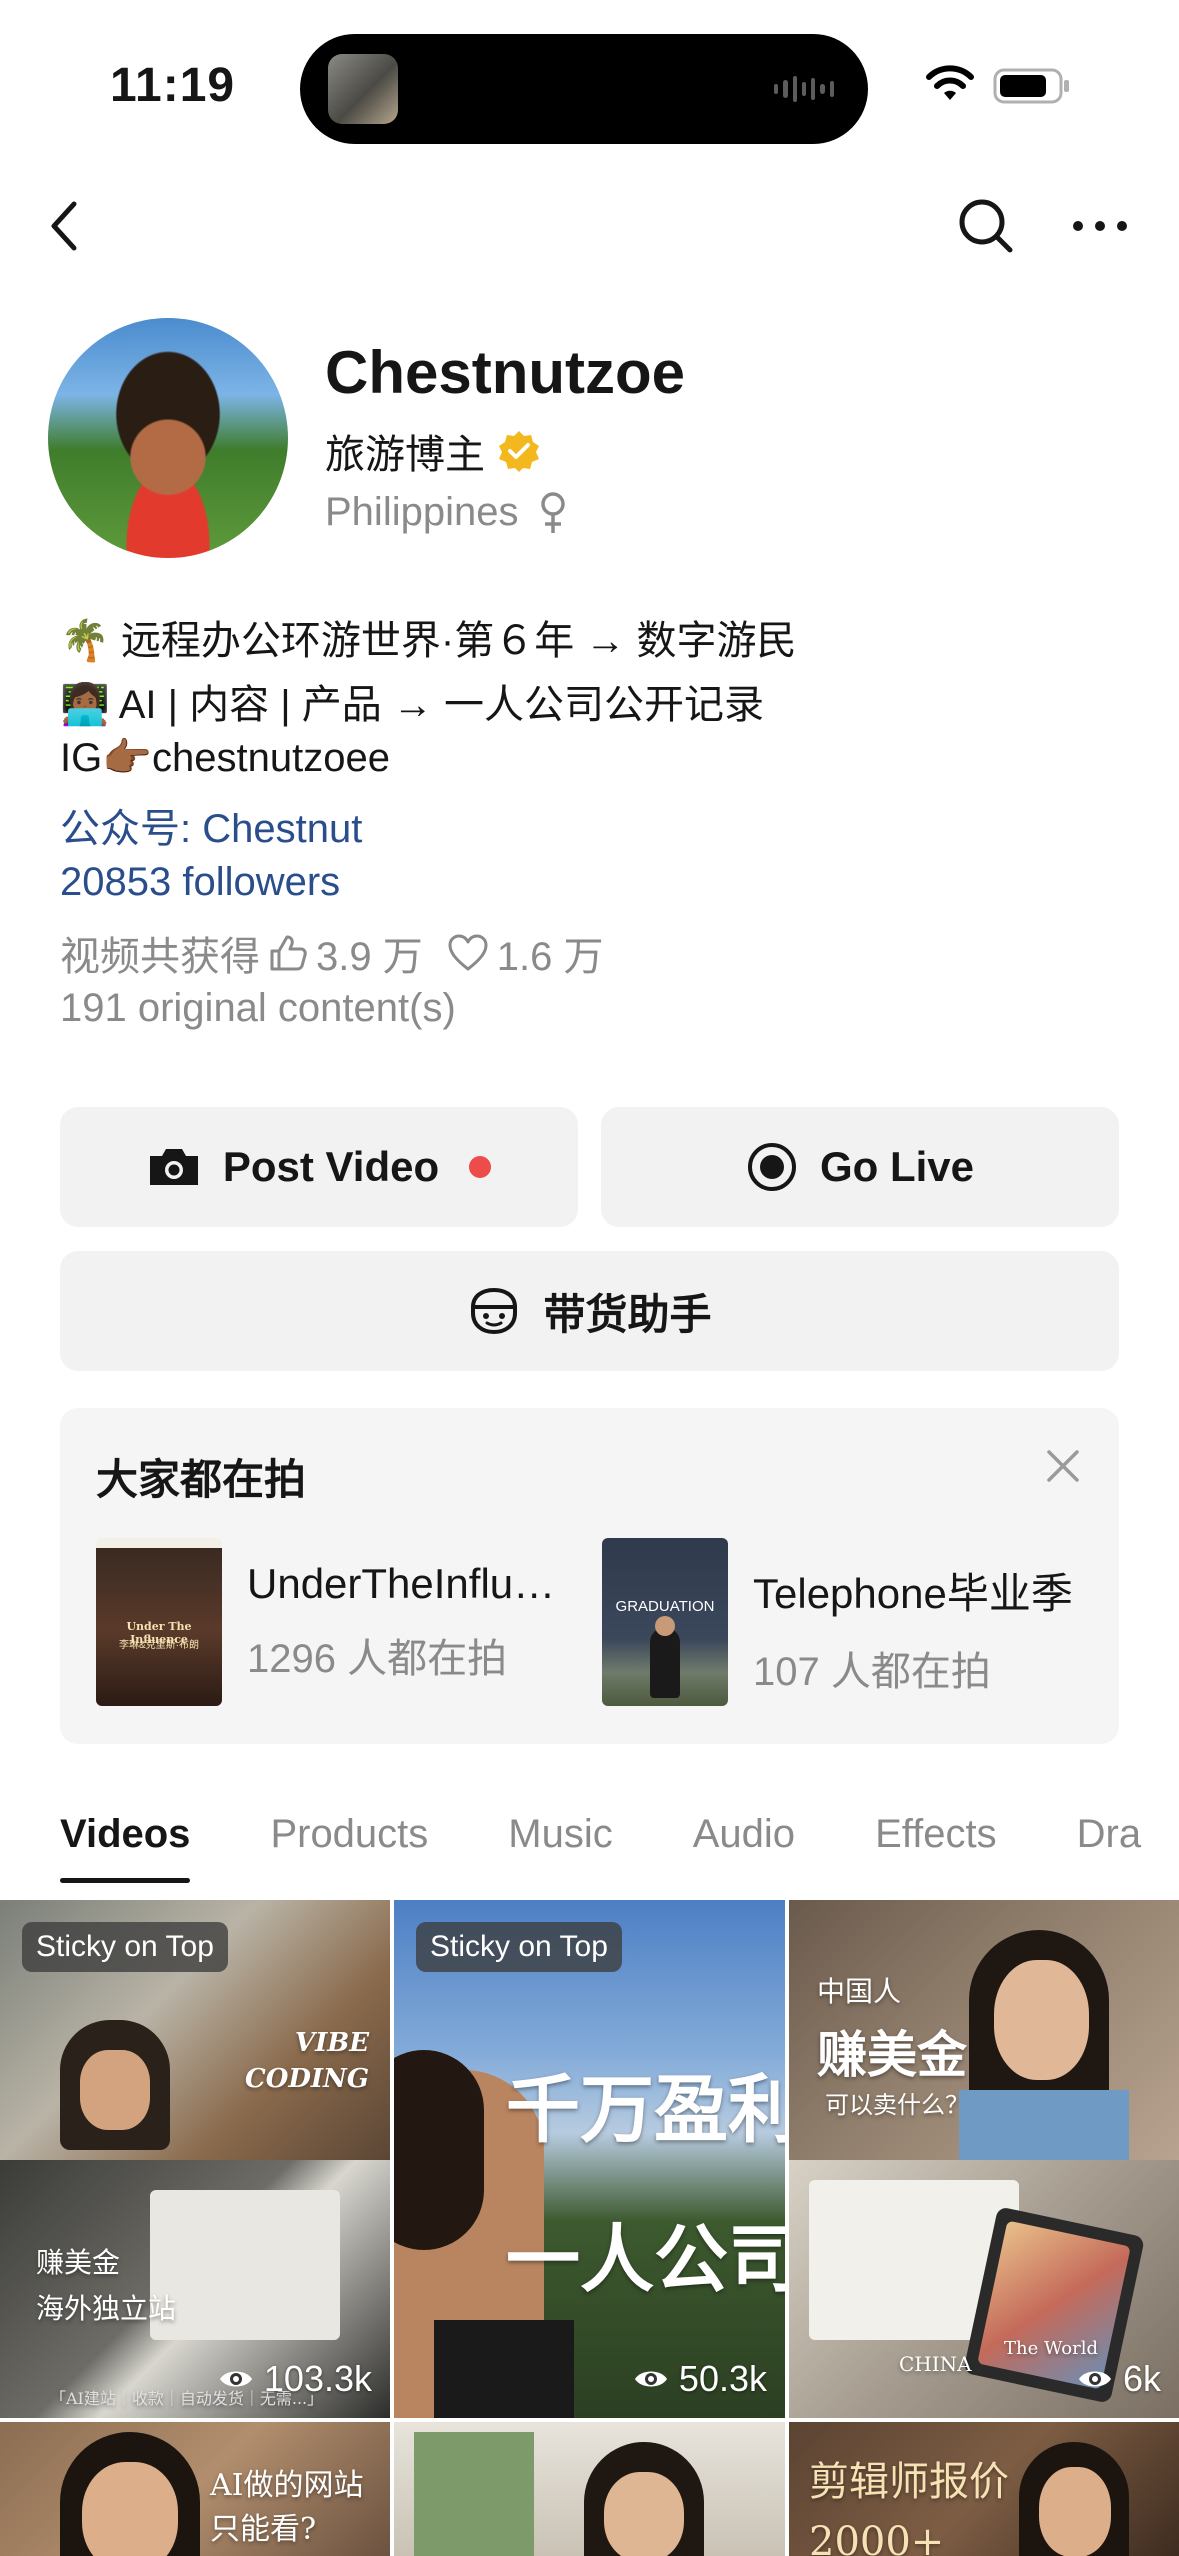 Image resolution: width=1179 pixels, height=2556 pixels. Describe the element at coordinates (480, 1167) in the screenshot. I see `recording-dot-icon` at that location.